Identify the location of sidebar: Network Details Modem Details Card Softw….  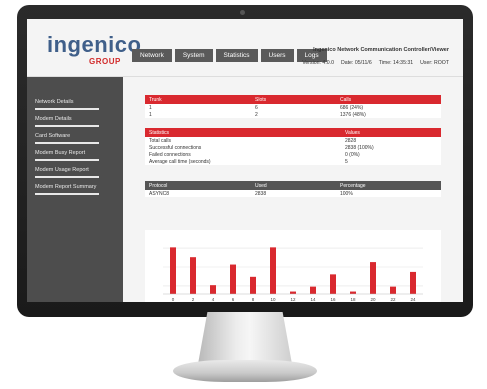
(75, 189).